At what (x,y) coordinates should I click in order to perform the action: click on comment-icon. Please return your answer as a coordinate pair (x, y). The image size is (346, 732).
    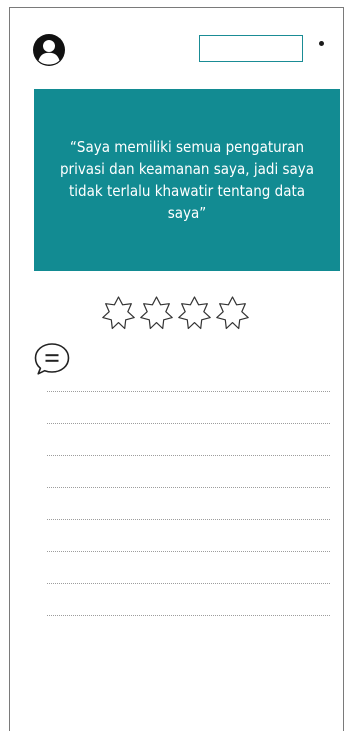
    Looking at the image, I should click on (53, 359).